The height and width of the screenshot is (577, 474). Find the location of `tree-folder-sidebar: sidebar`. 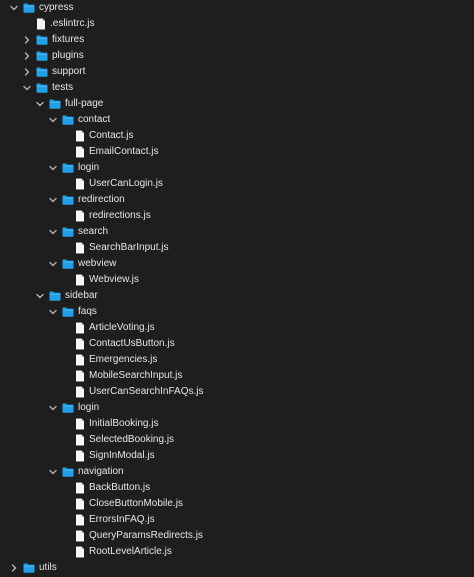

tree-folder-sidebar: sidebar is located at coordinates (237, 296).